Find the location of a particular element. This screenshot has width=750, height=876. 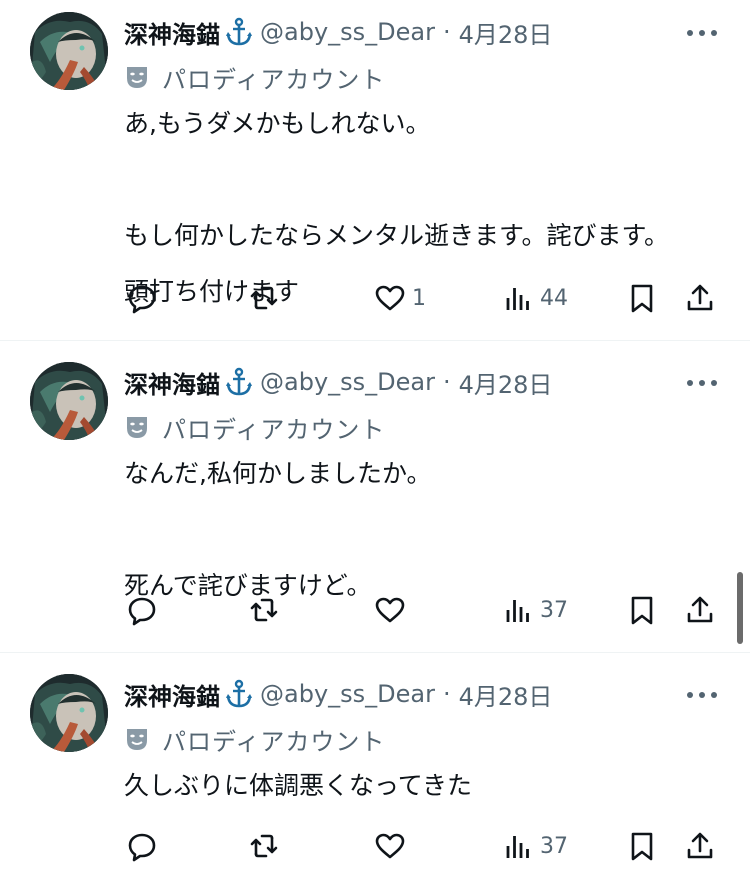

view-count: 44 is located at coordinates (554, 298).